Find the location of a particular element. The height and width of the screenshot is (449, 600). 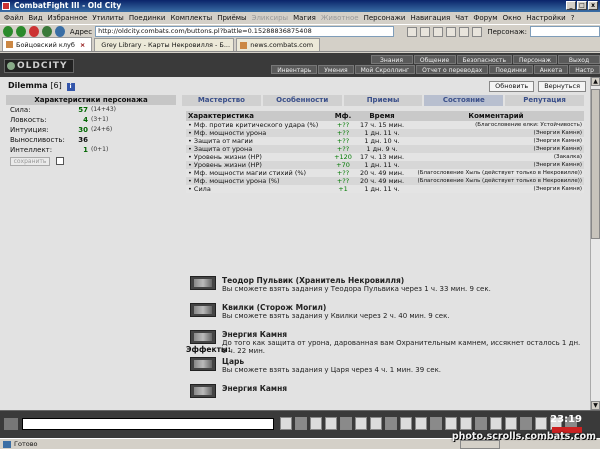

scroll-up-icon: ▲ is located at coordinates (595, 81).